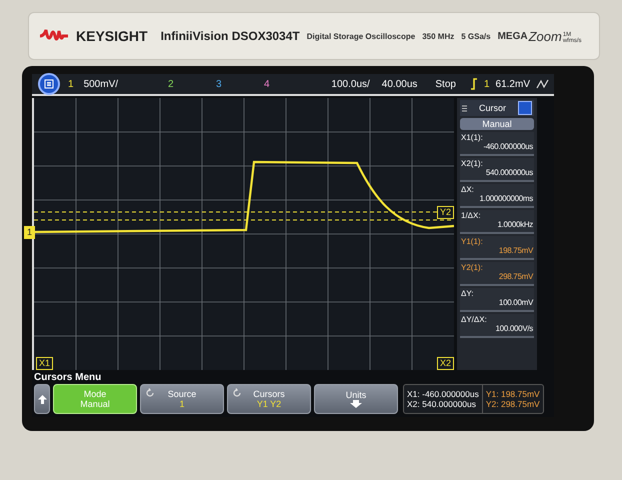 The width and height of the screenshot is (622, 480). I want to click on back-button, so click(42, 399).